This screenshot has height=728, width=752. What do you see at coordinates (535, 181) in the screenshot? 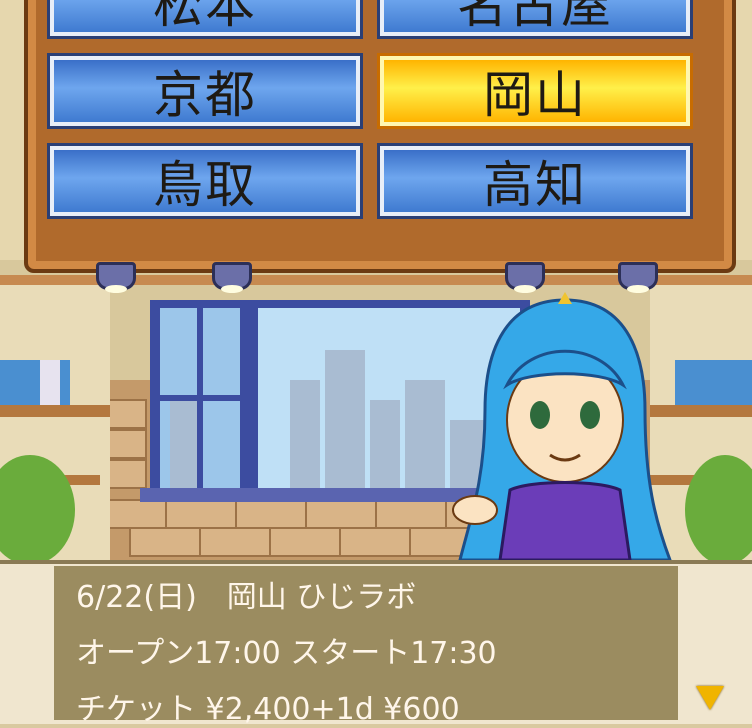
I see `city-option-kochi: 高知` at bounding box center [535, 181].